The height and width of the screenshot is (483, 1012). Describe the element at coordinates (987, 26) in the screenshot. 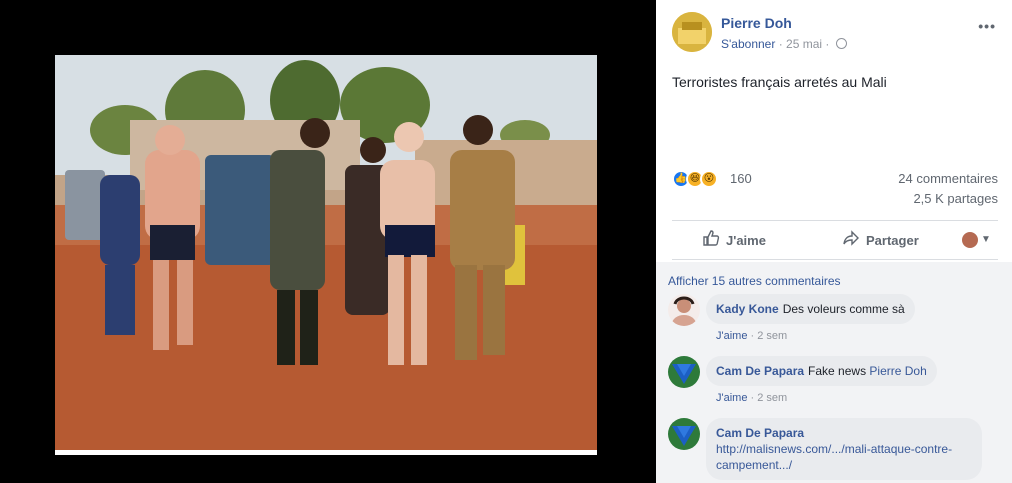

I see `more-options-icon: •••` at that location.